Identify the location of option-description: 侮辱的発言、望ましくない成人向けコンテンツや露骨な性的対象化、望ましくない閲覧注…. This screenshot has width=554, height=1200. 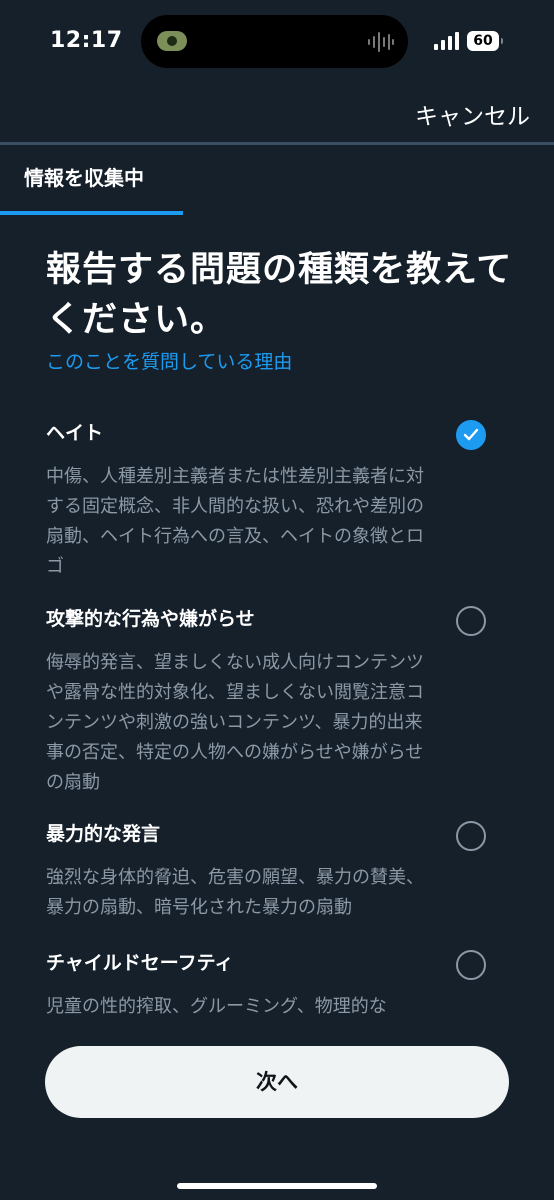
(235, 722).